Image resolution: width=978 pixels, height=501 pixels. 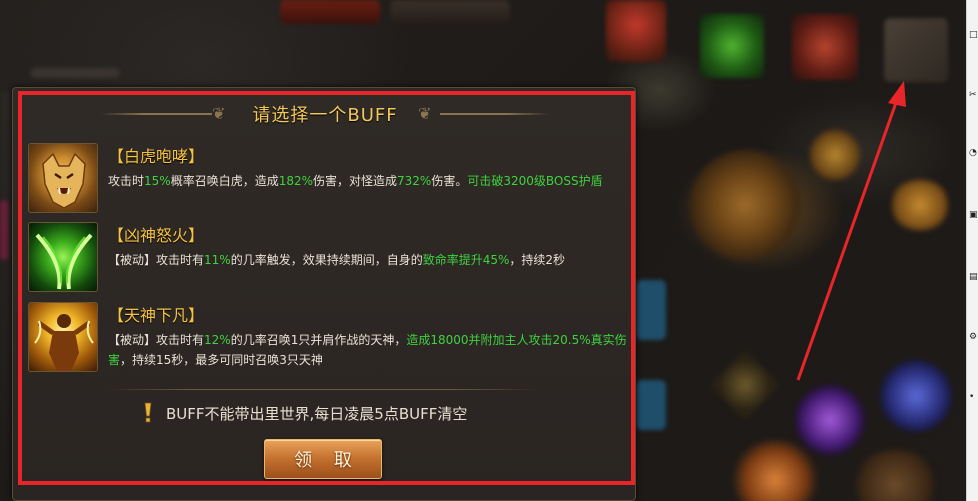 What do you see at coordinates (830, 420) in the screenshot?
I see `bg-orb-purple` at bounding box center [830, 420].